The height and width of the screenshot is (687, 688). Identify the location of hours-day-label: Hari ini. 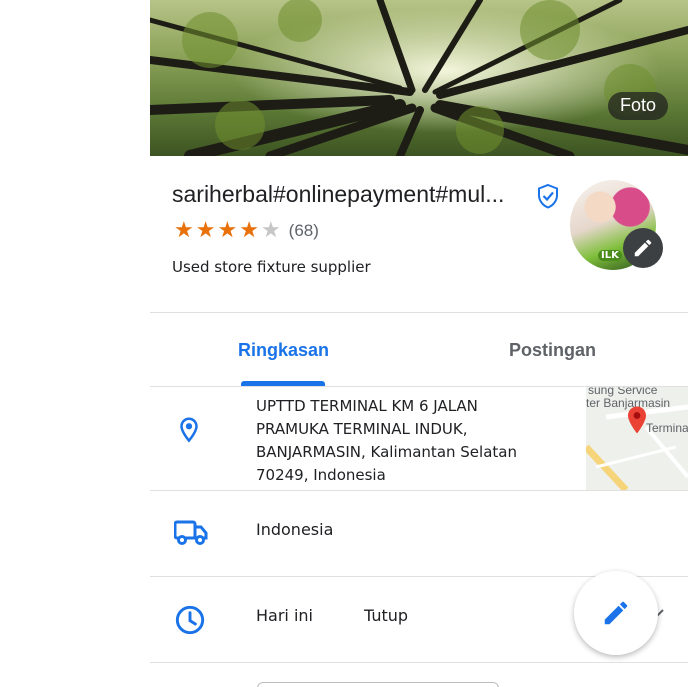
(284, 615).